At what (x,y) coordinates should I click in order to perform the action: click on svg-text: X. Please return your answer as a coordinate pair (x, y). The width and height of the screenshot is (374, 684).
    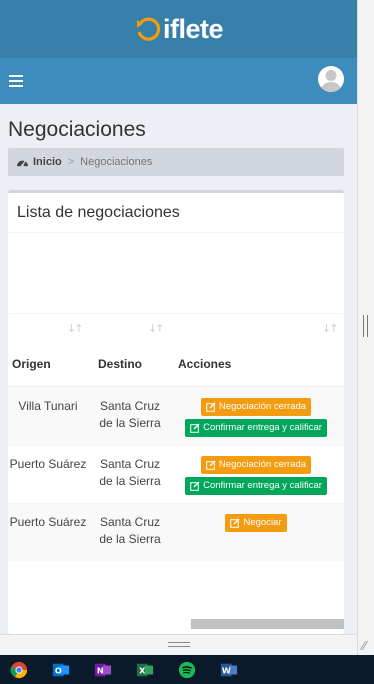
    Looking at the image, I should click on (142, 670).